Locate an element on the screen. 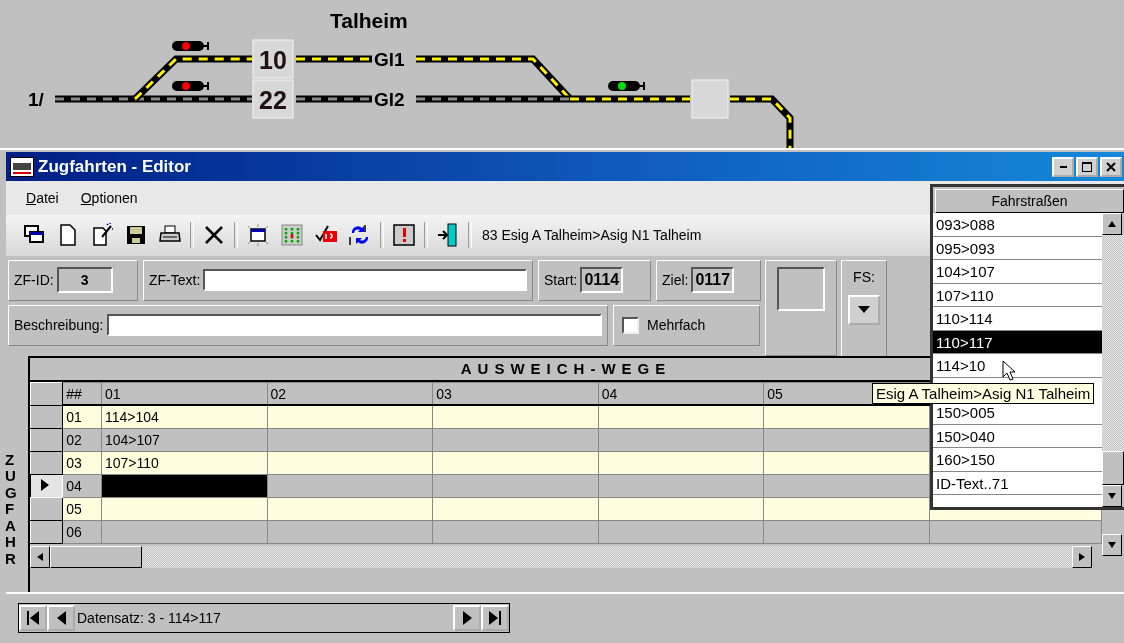 Image resolution: width=1124 pixels, height=643 pixels. field-label: Beschreibung: is located at coordinates (59, 325).